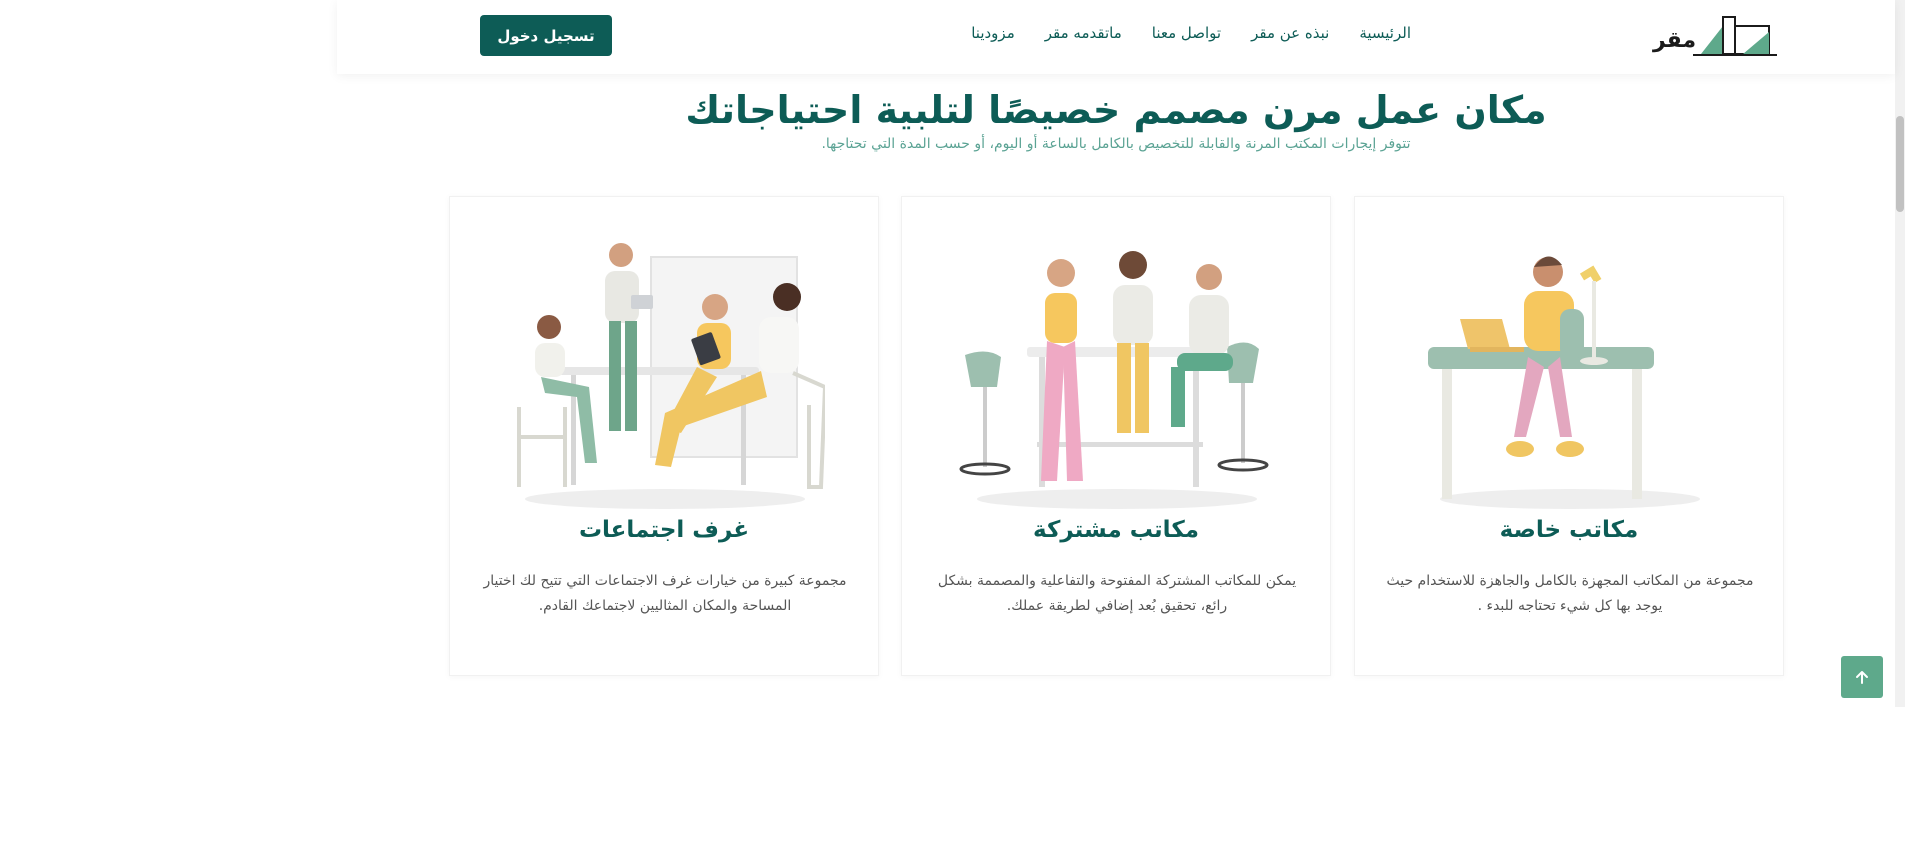 The image size is (1905, 859). Describe the element at coordinates (993, 33) in the screenshot. I see `nav-providers: مزودينا` at that location.